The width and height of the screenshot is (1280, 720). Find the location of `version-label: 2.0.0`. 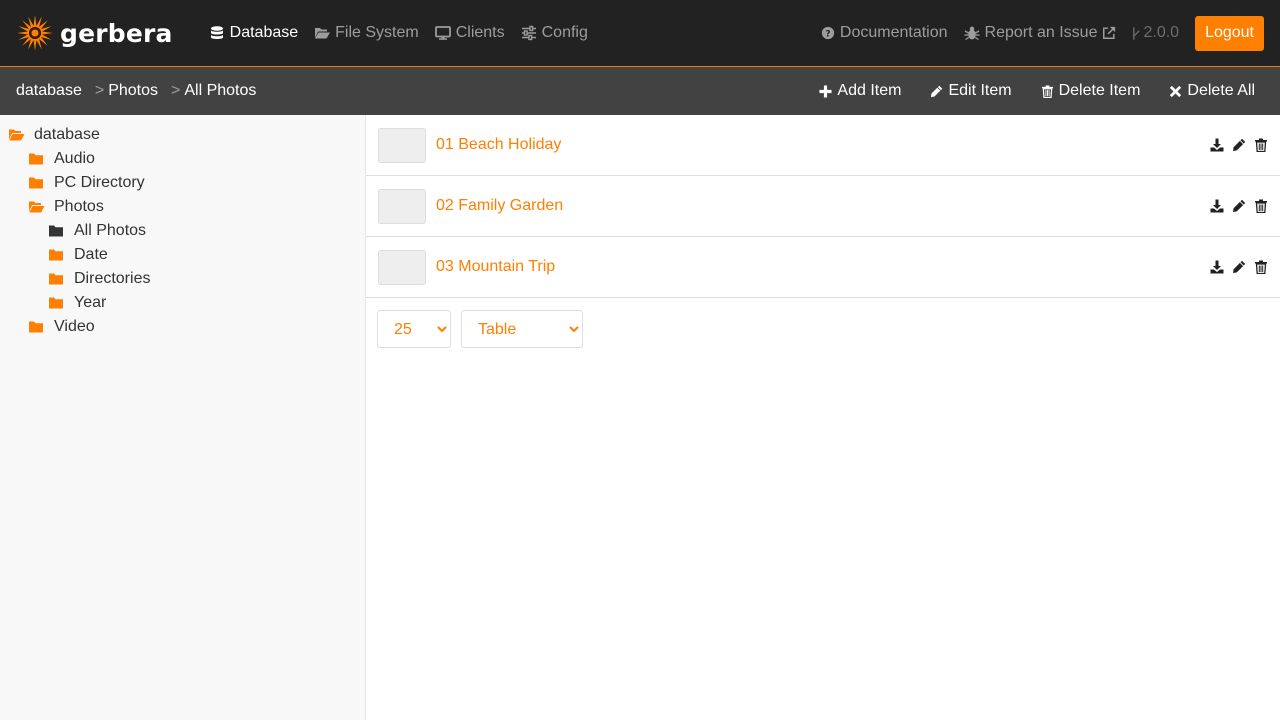

version-label: 2.0.0 is located at coordinates (1155, 33).